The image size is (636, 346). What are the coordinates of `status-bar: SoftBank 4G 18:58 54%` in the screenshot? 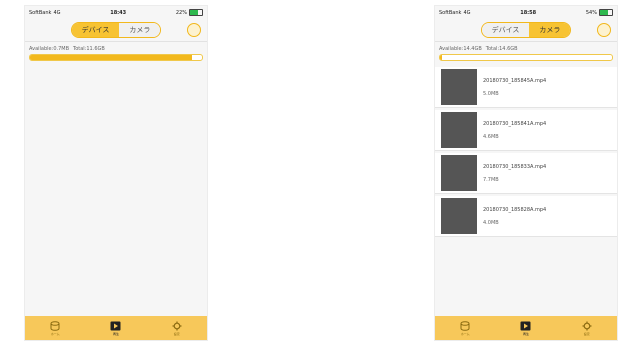 It's located at (526, 12).